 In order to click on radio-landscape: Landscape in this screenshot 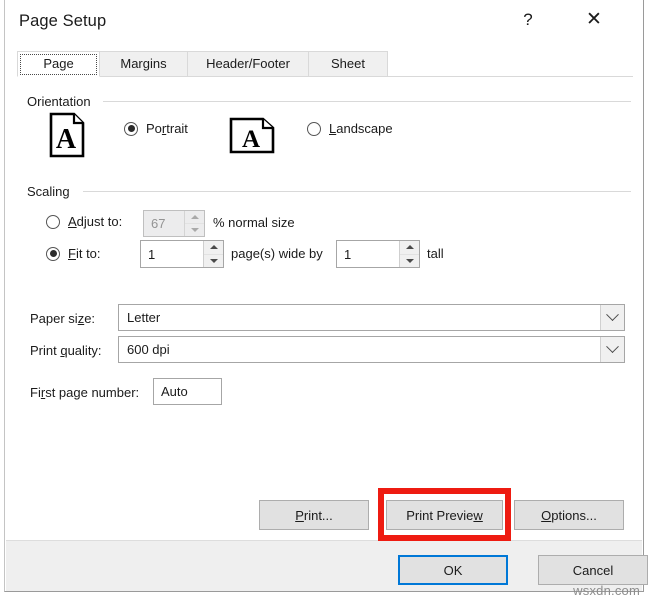, I will do `click(350, 128)`.